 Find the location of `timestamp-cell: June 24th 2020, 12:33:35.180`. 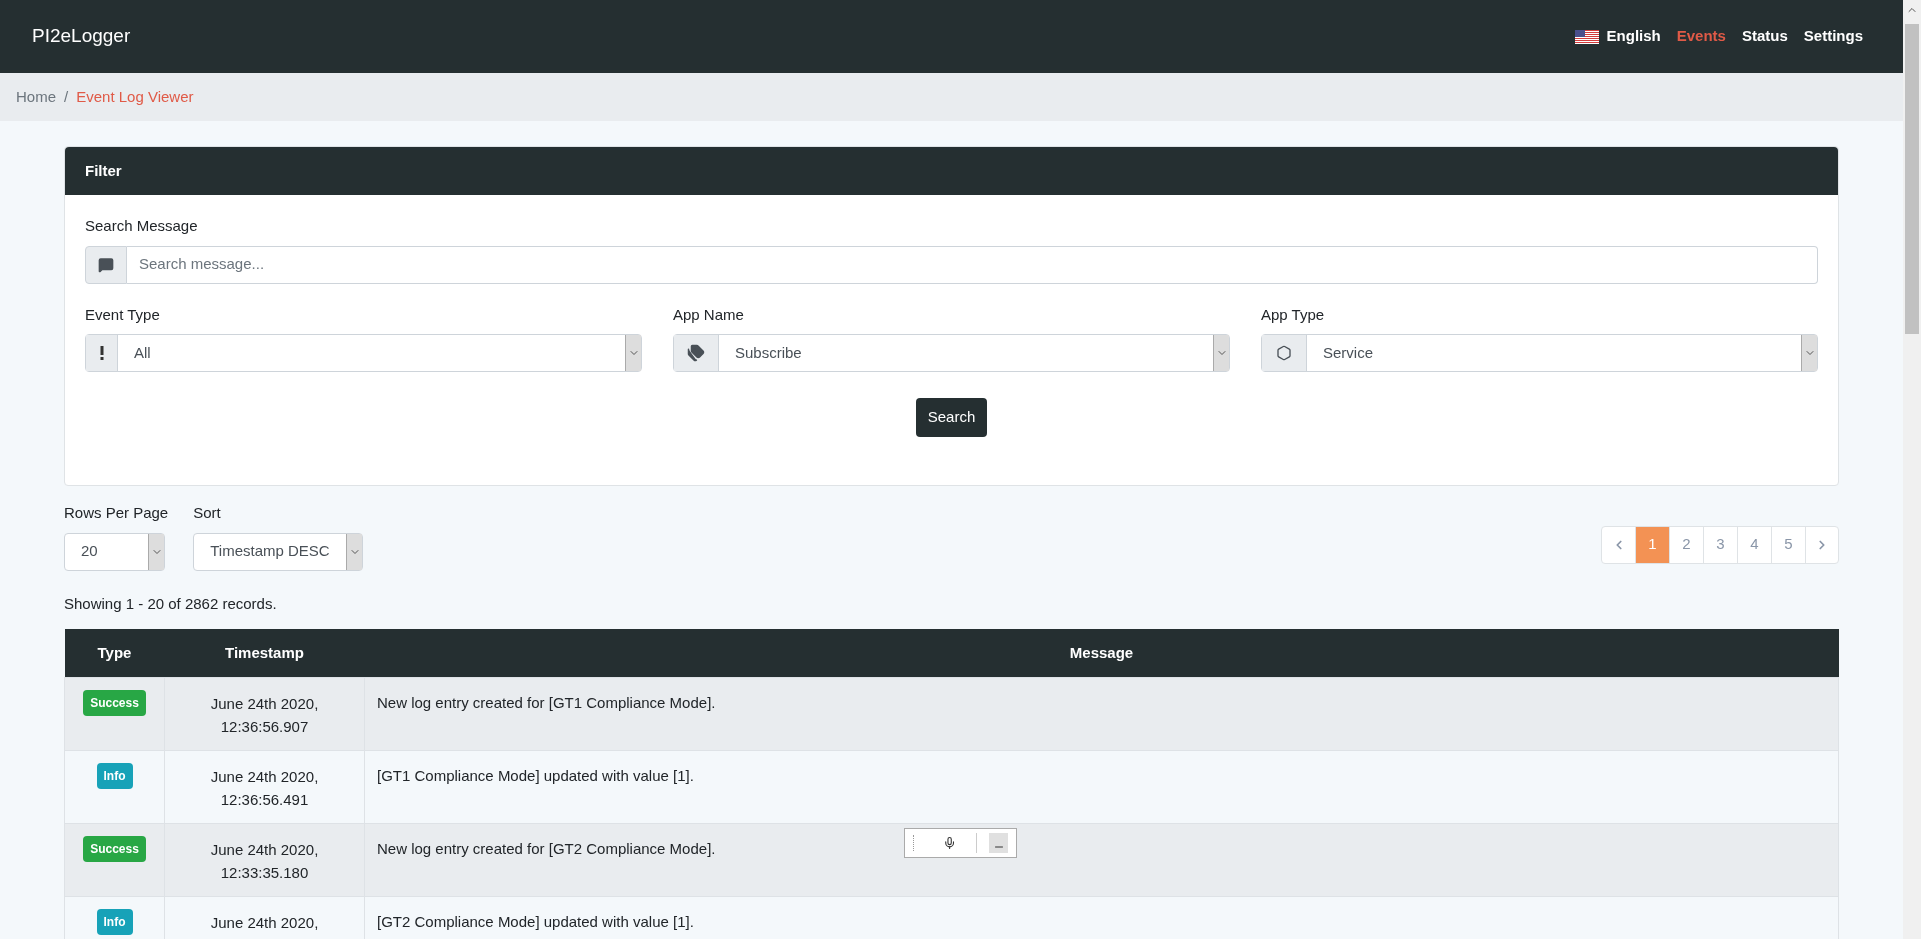

timestamp-cell: June 24th 2020, 12:33:35.180 is located at coordinates (264, 859).